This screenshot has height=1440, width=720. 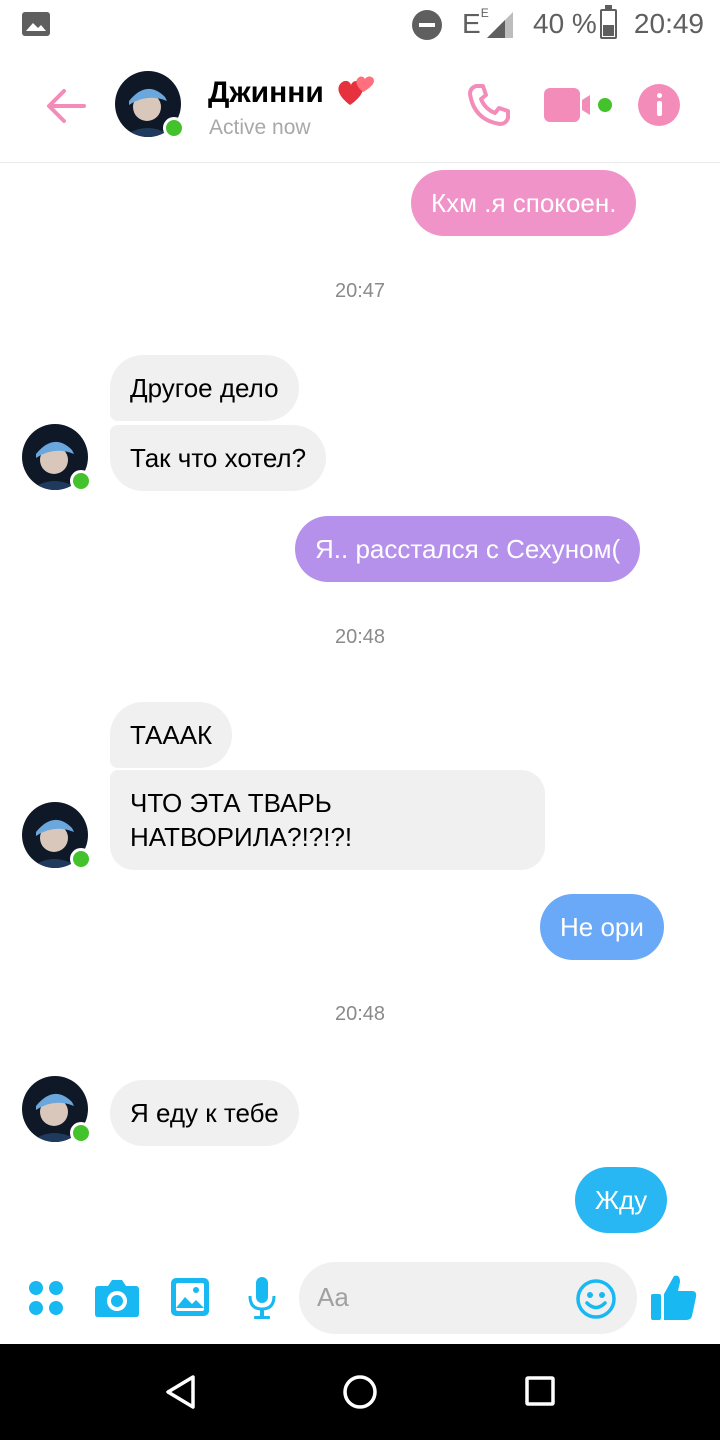 I want to click on contact-status: Active now, so click(x=260, y=127).